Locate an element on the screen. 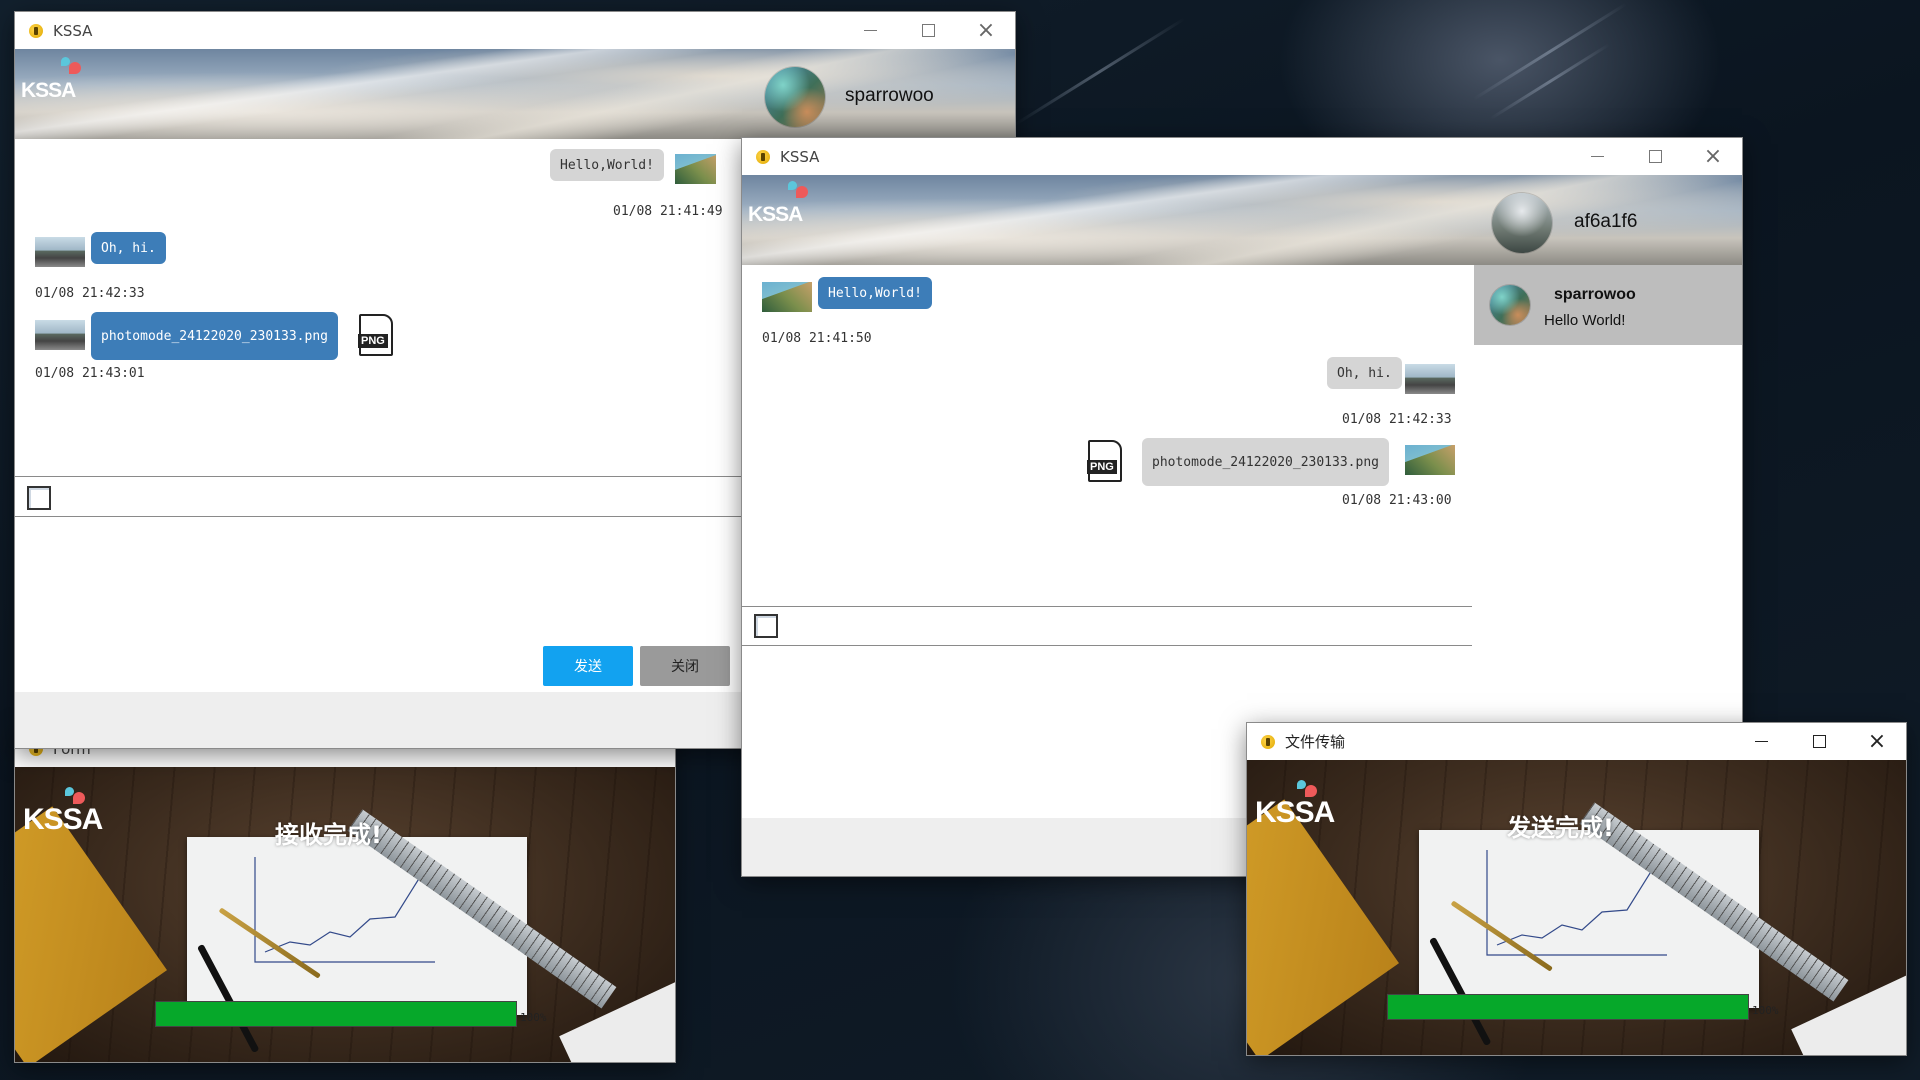  send-button: 发送 is located at coordinates (588, 666).